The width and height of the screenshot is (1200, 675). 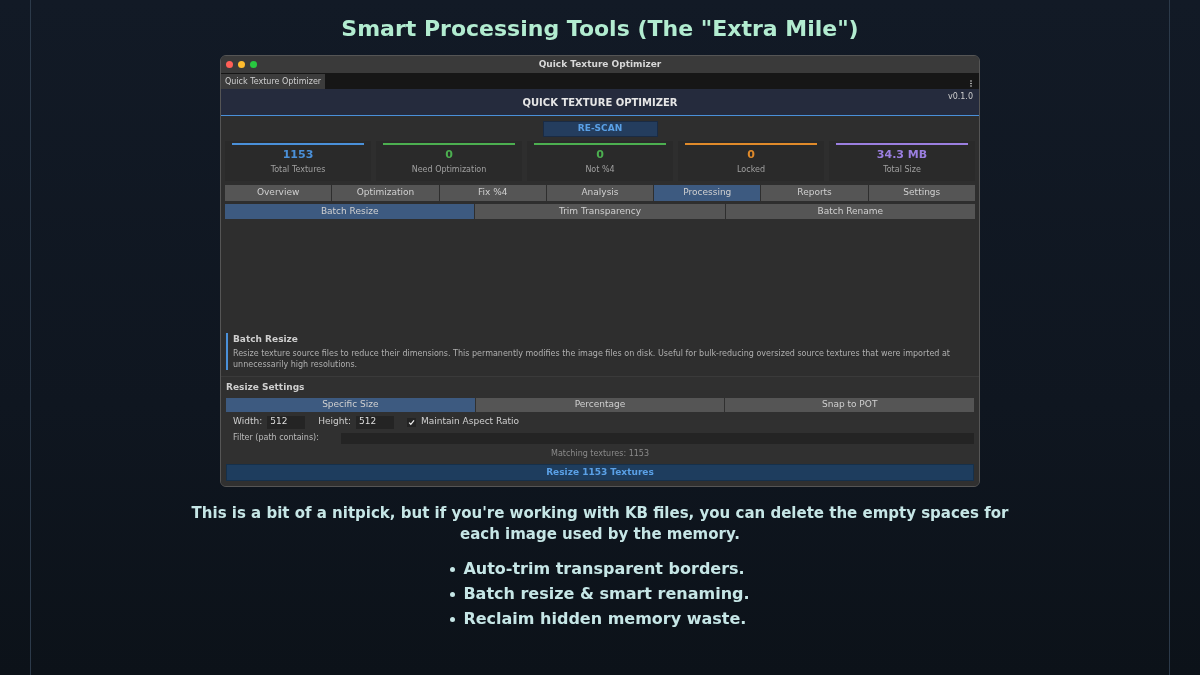 I want to click on tab: Fix %4, so click(x=492, y=193).